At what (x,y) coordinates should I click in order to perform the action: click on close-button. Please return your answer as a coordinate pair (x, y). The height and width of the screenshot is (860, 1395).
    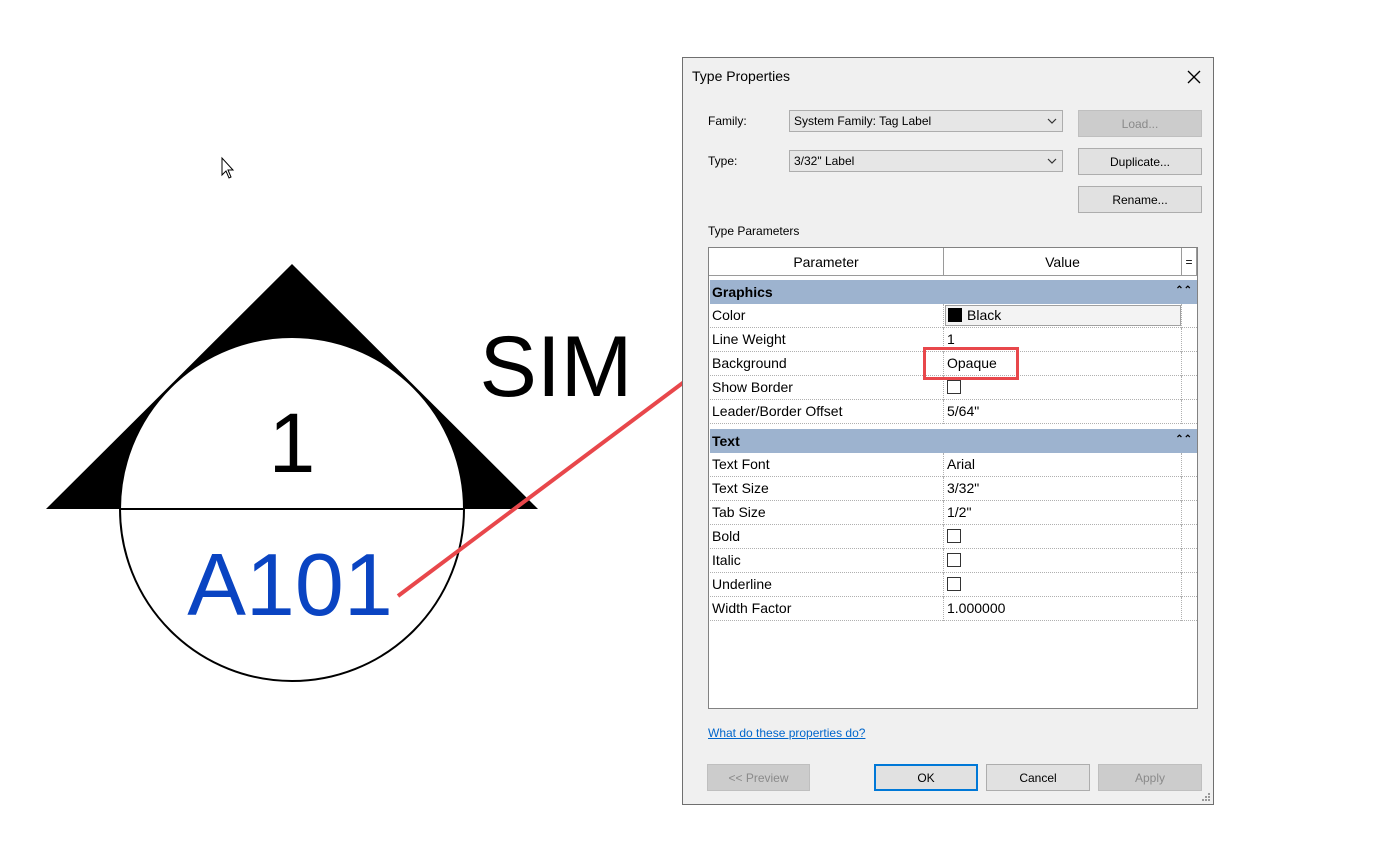
    Looking at the image, I should click on (1194, 77).